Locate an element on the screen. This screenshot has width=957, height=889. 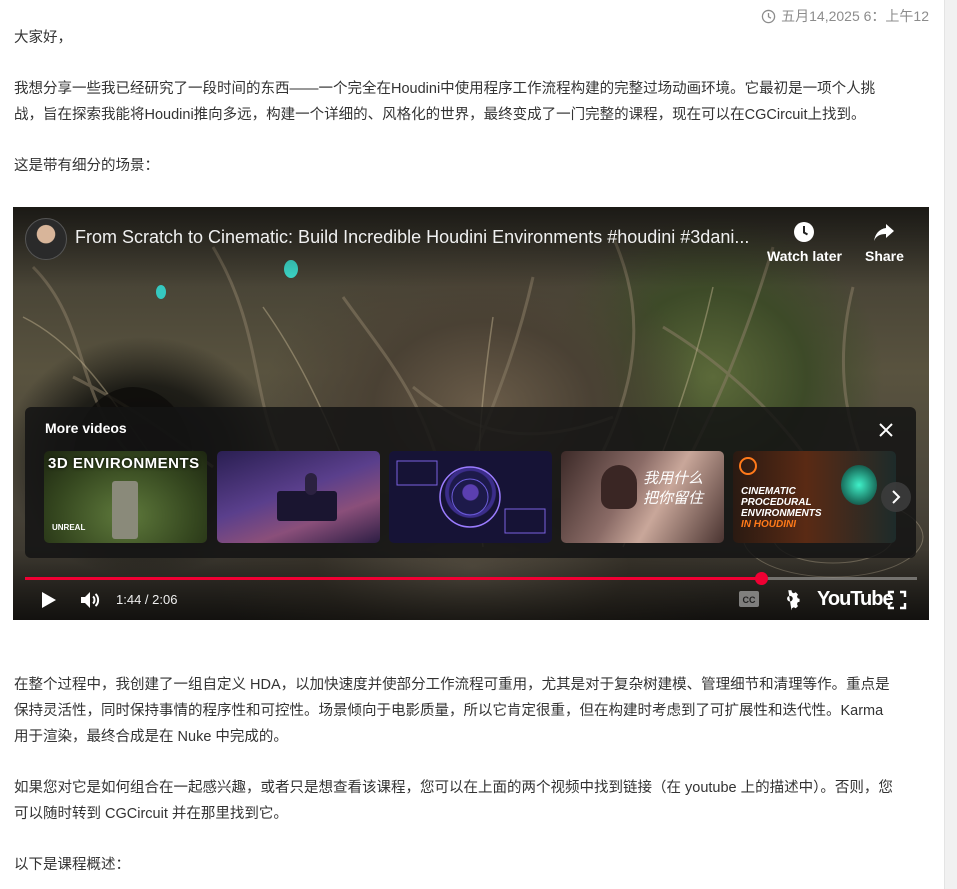
progress-bar is located at coordinates (471, 578).